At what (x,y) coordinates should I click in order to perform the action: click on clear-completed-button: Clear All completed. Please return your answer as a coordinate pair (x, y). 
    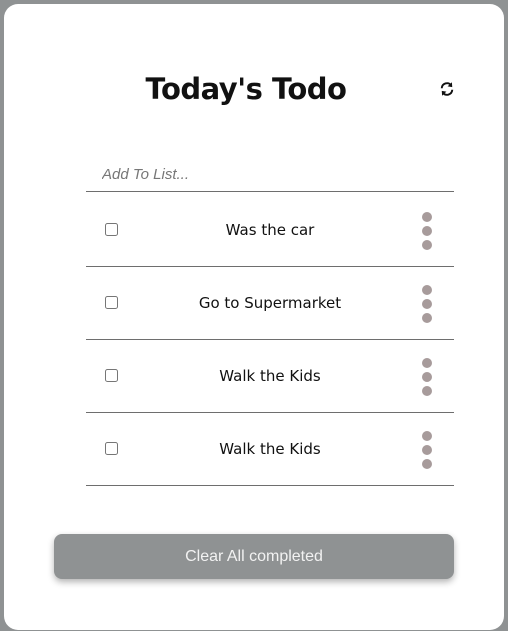
    Looking at the image, I should click on (254, 556).